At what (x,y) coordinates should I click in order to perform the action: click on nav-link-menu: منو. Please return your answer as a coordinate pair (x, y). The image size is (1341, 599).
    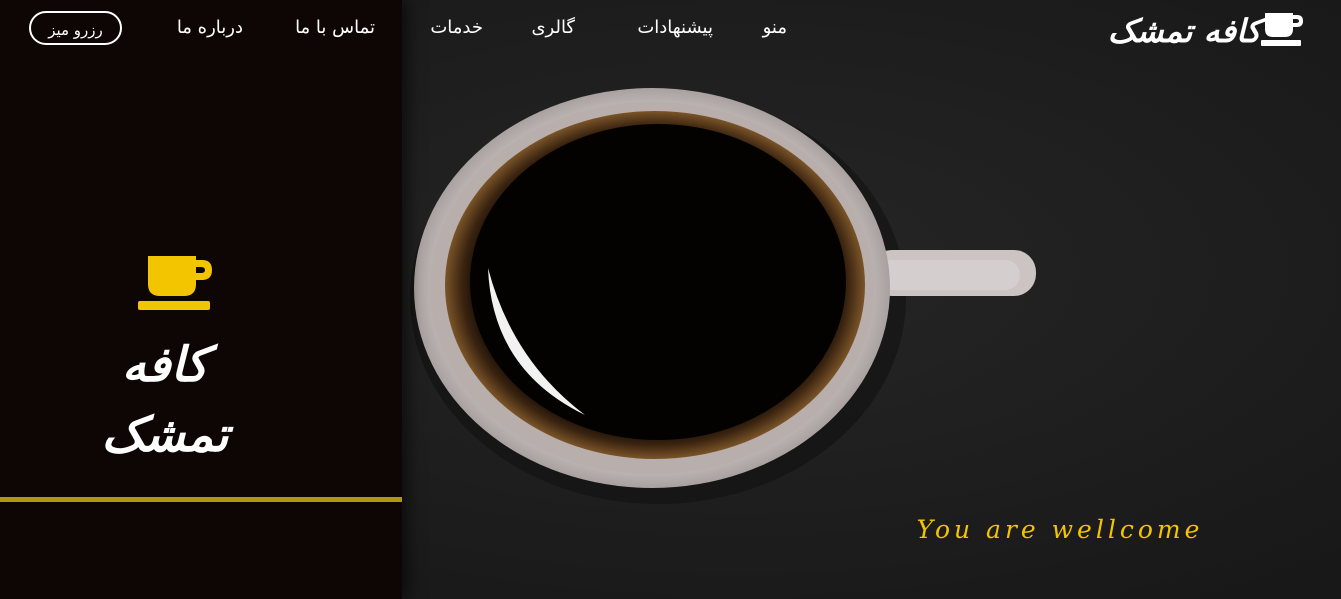
    Looking at the image, I should click on (775, 28).